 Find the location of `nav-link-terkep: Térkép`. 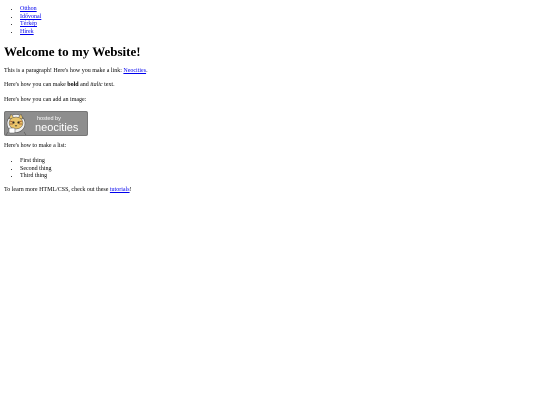

nav-link-terkep: Térkép is located at coordinates (28, 24).